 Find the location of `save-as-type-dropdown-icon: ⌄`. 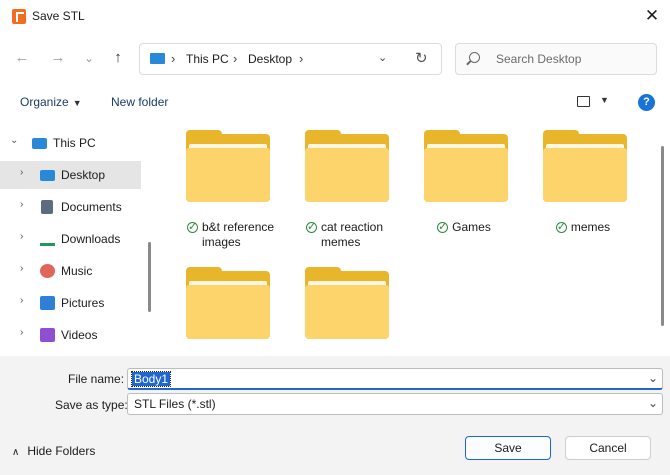

save-as-type-dropdown-icon: ⌄ is located at coordinates (653, 403).